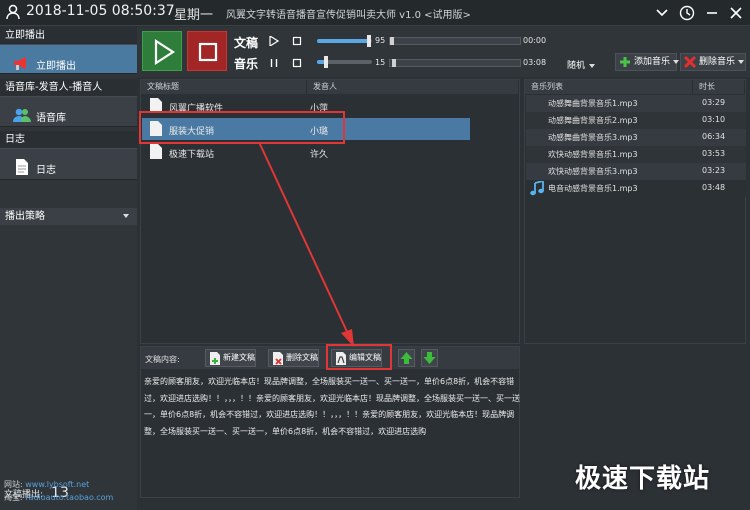 The height and width of the screenshot is (510, 750). Describe the element at coordinates (719, 87) in the screenshot. I see `column-header-duration: 时长` at that location.